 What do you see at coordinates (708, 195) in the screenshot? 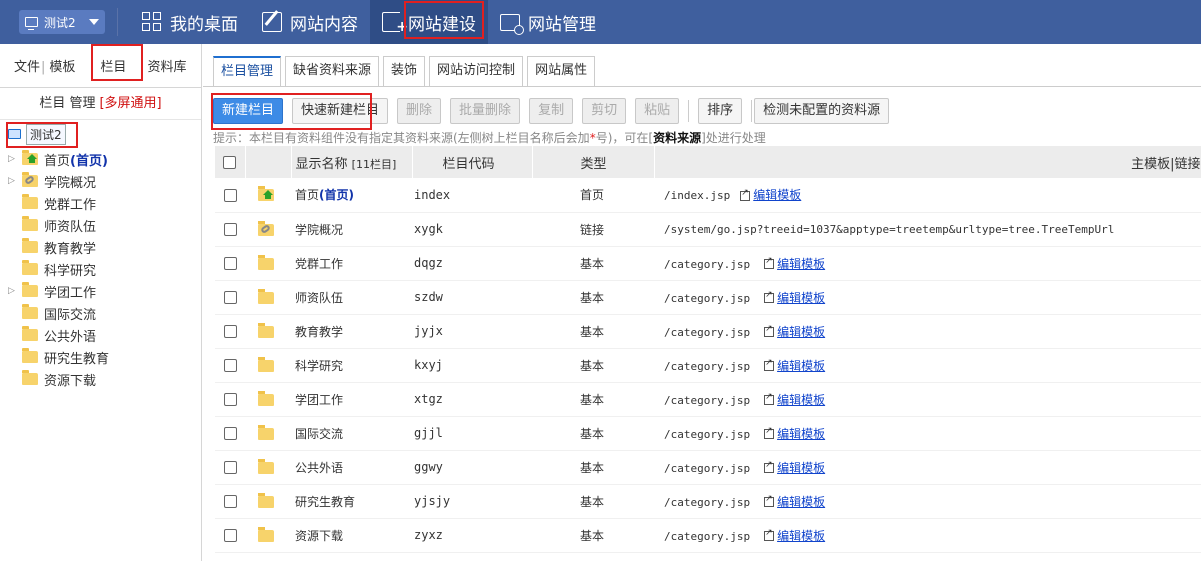
I see `table-row: 首页(首页)index首页/index.jsp编辑模板` at bounding box center [708, 195].